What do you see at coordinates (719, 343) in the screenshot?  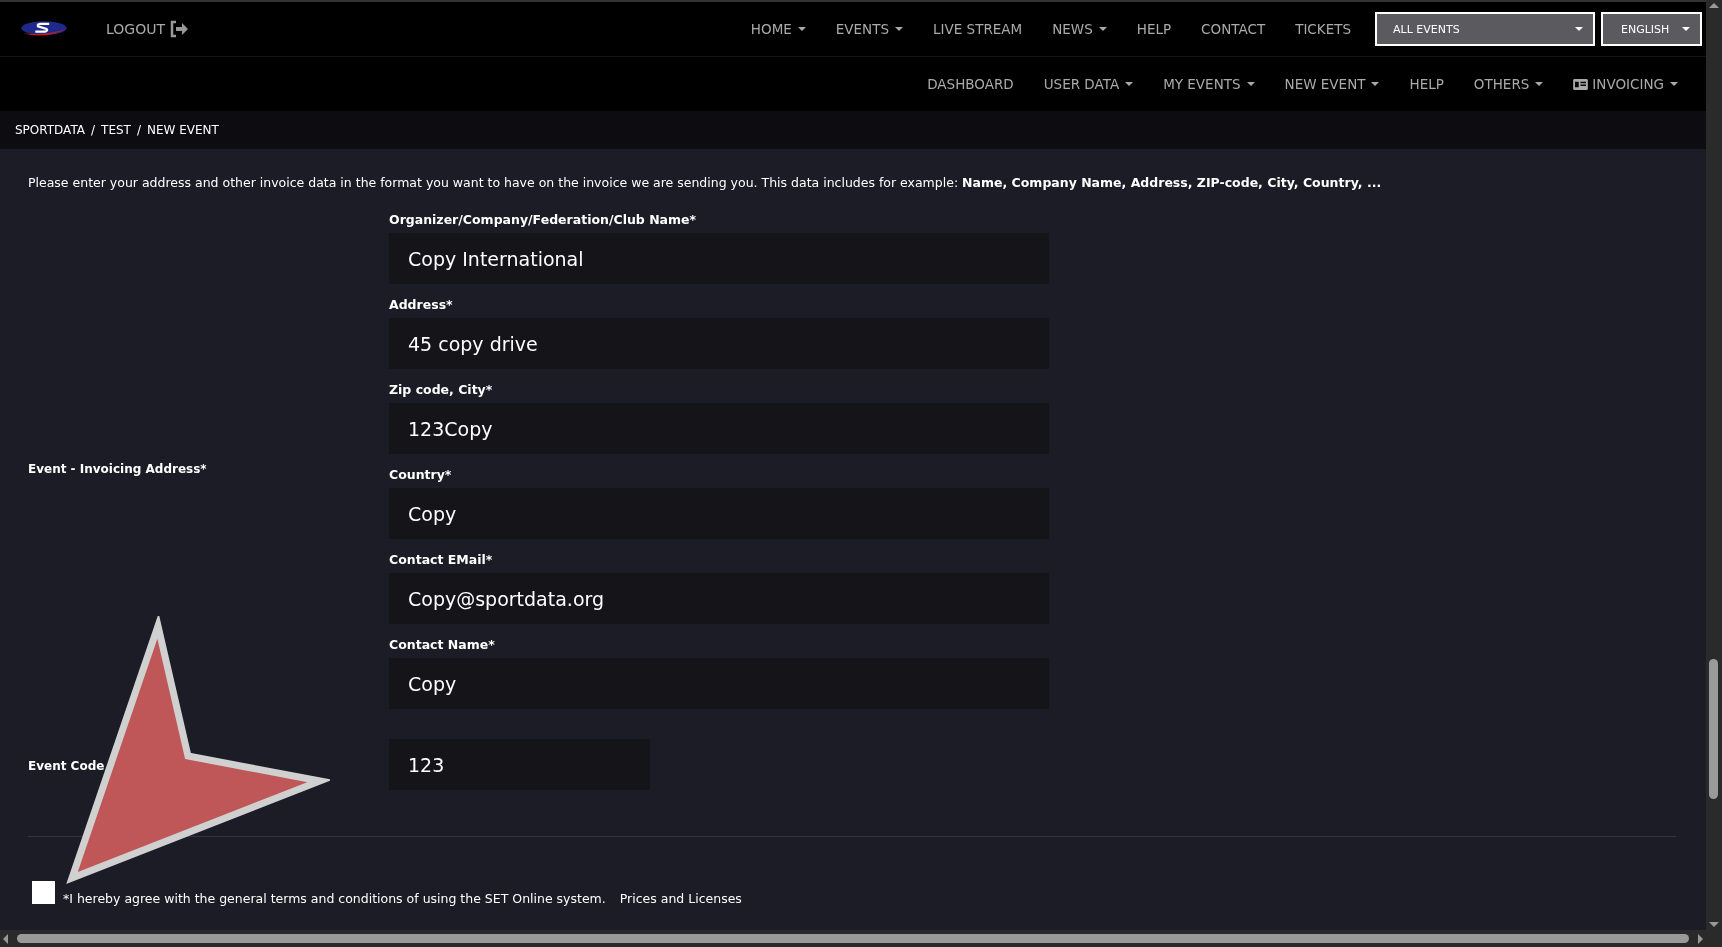 I see `input-field: 45 copy drive` at bounding box center [719, 343].